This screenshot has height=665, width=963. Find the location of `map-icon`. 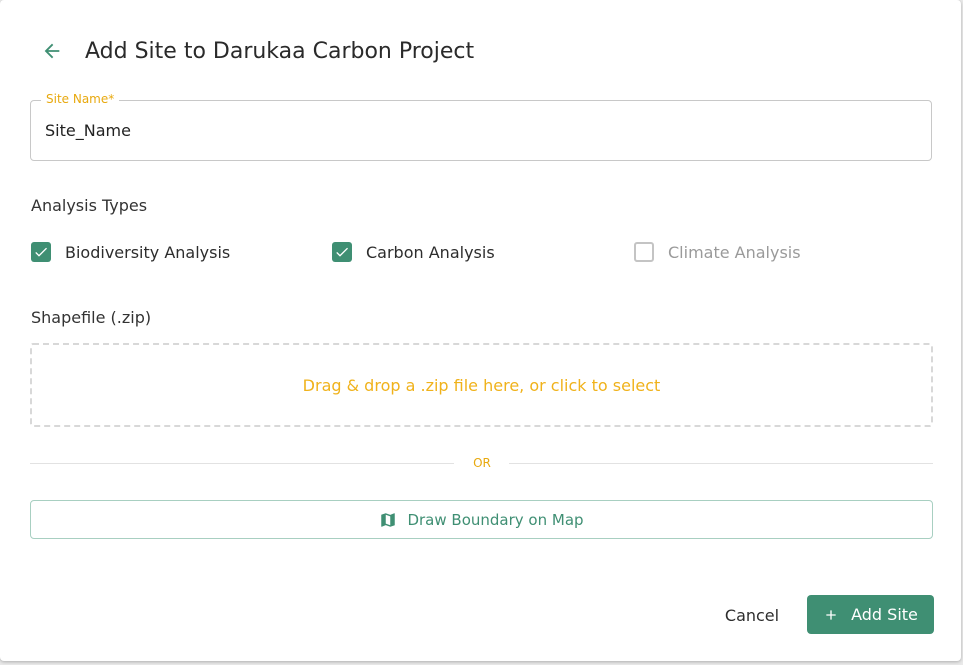

map-icon is located at coordinates (388, 519).